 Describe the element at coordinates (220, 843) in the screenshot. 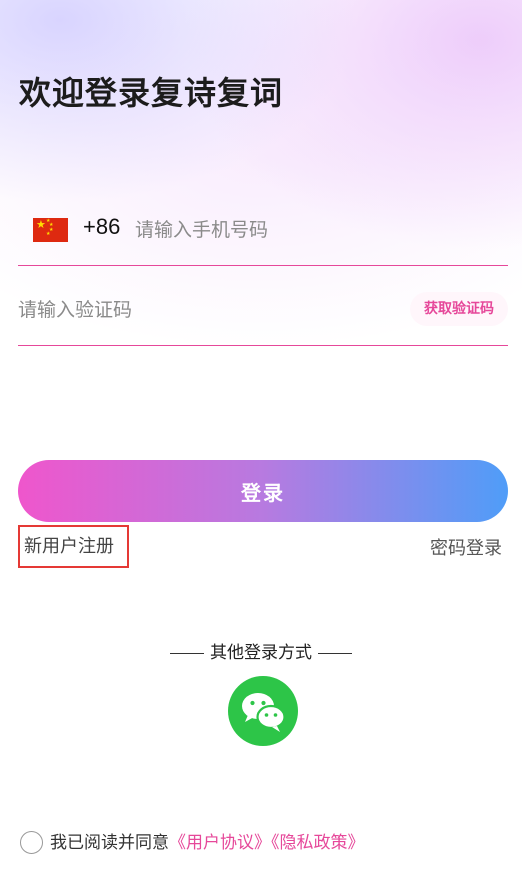

I see `user-agreement-link: 《用户协议》` at that location.